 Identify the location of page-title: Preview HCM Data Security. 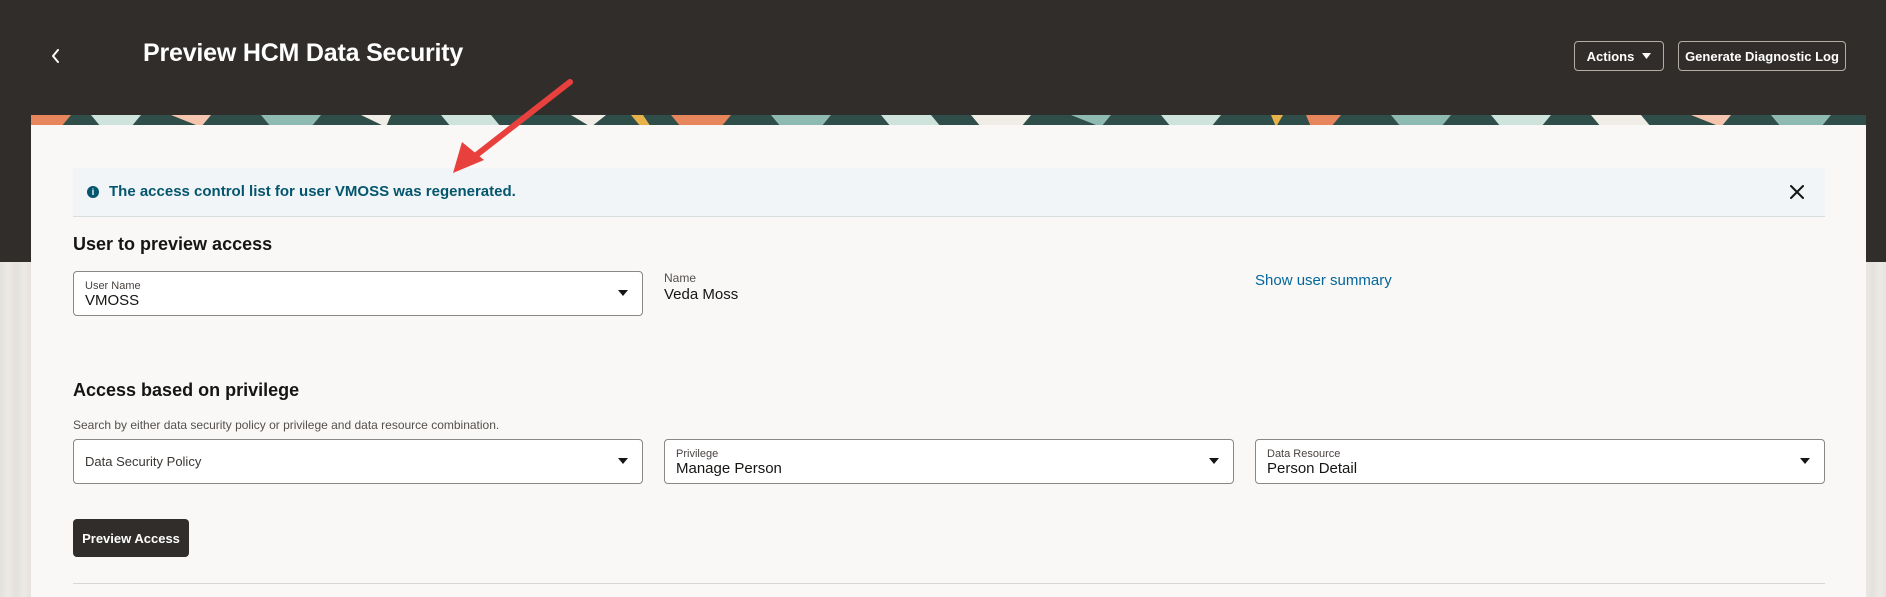
(303, 53).